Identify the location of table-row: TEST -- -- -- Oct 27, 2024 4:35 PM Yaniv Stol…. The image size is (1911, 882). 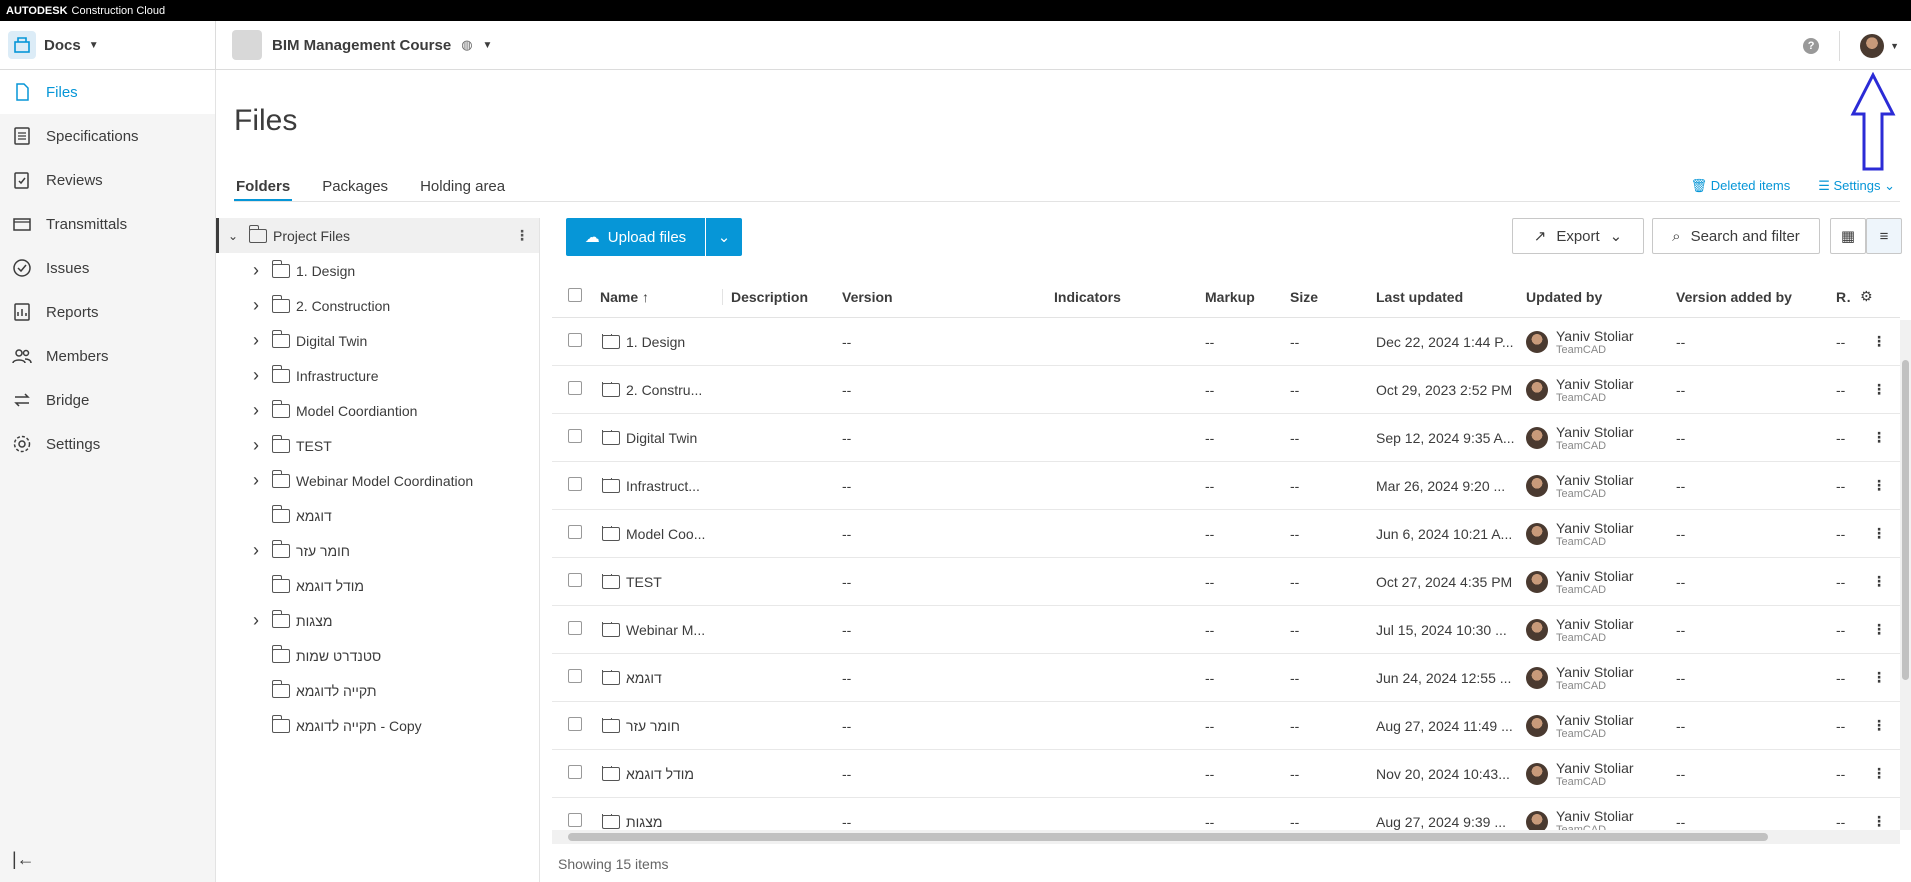
(1226, 582).